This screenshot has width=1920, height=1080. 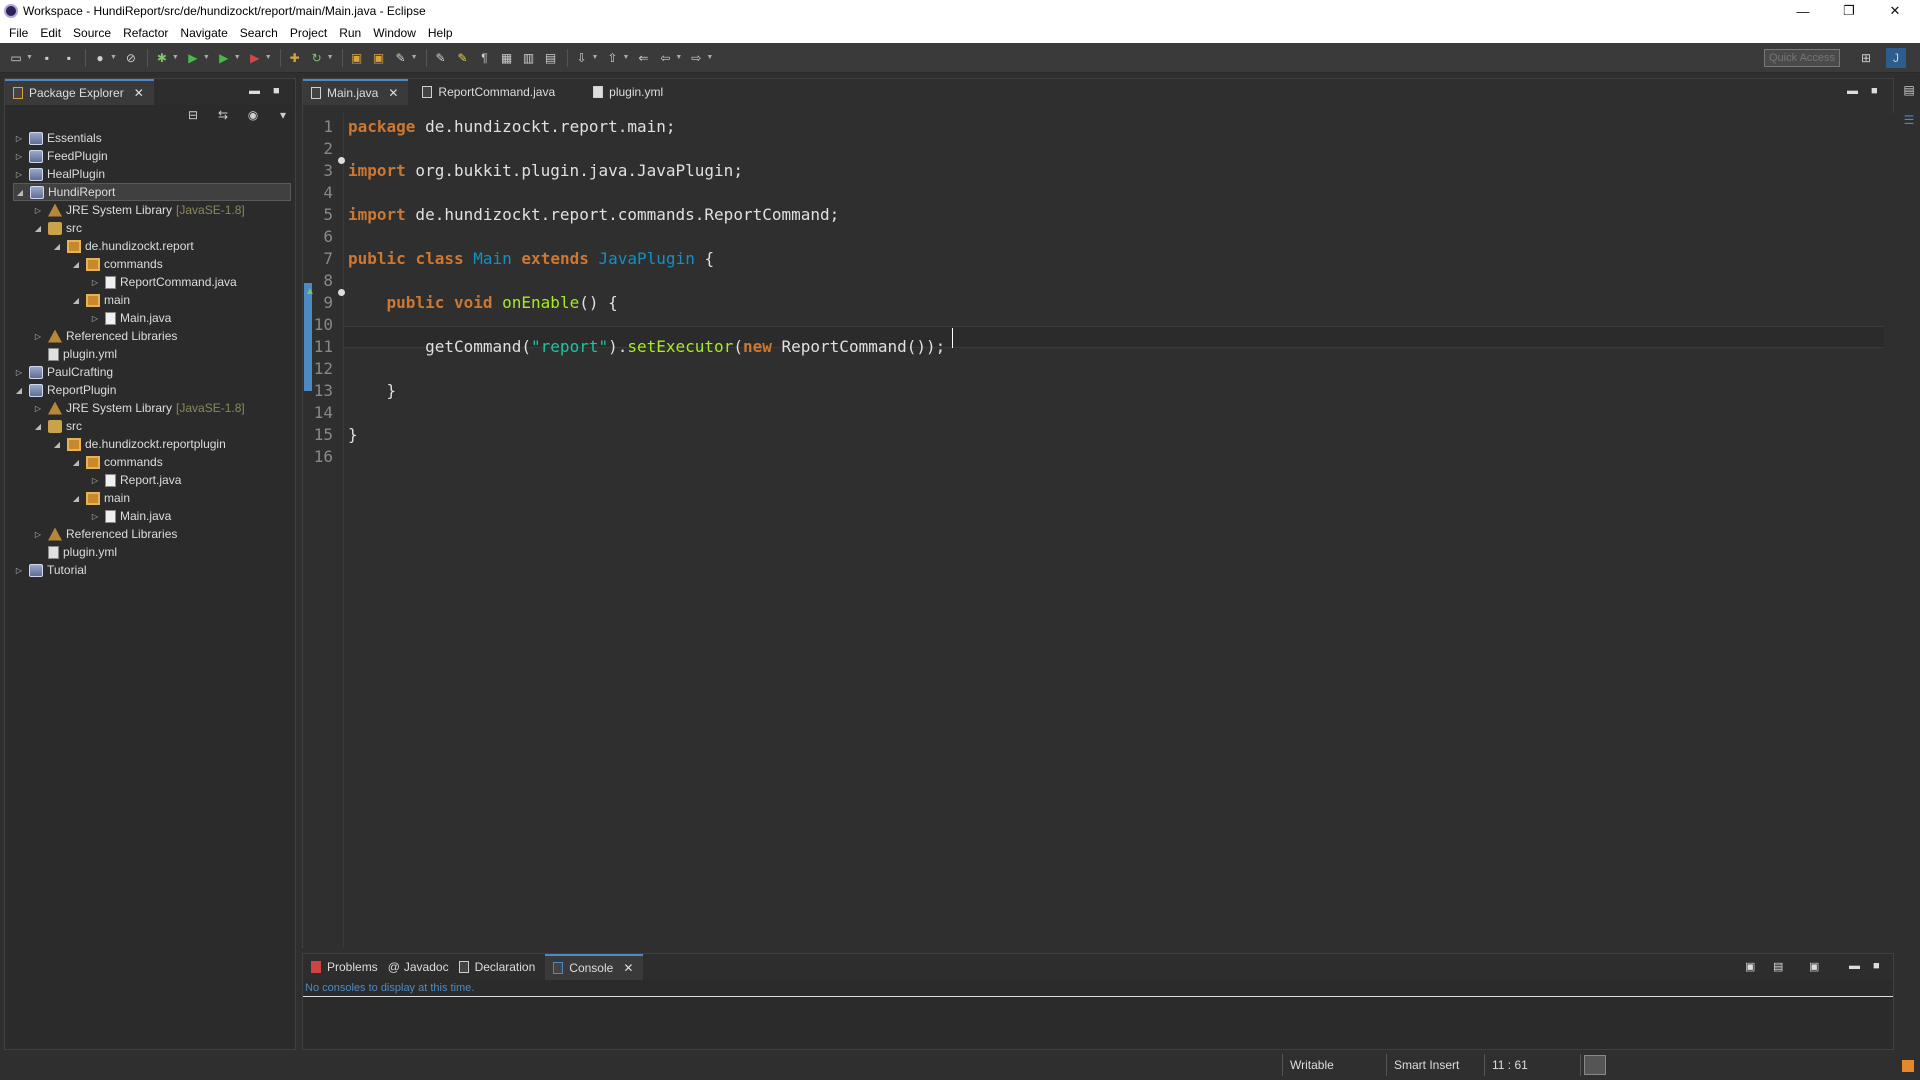 What do you see at coordinates (59, 174) in the screenshot?
I see `tree-item: ▷ HealPlugin` at bounding box center [59, 174].